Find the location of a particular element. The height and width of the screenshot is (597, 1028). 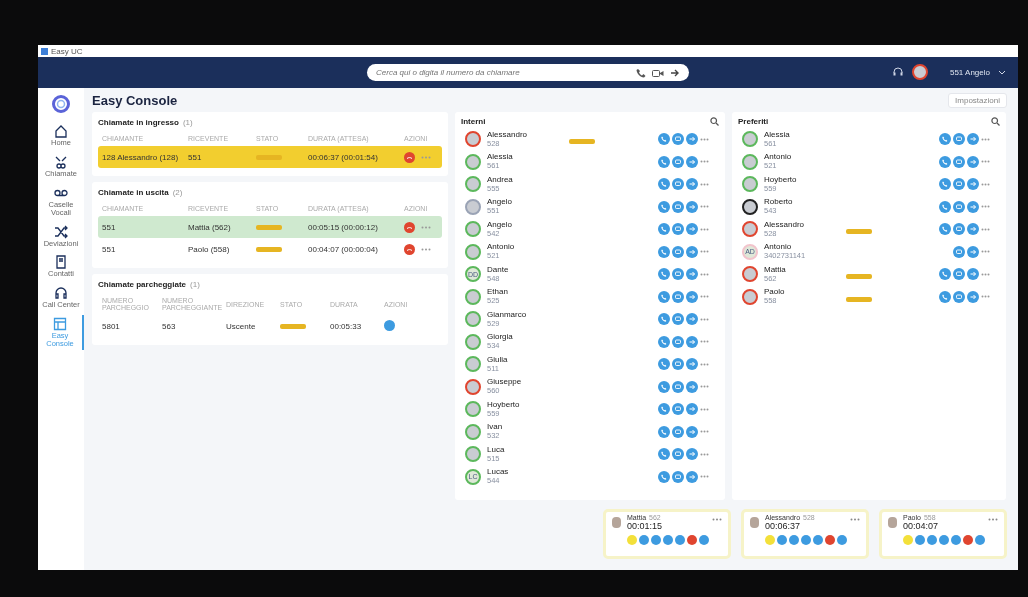

hang-up-button is located at coordinates (409, 249).